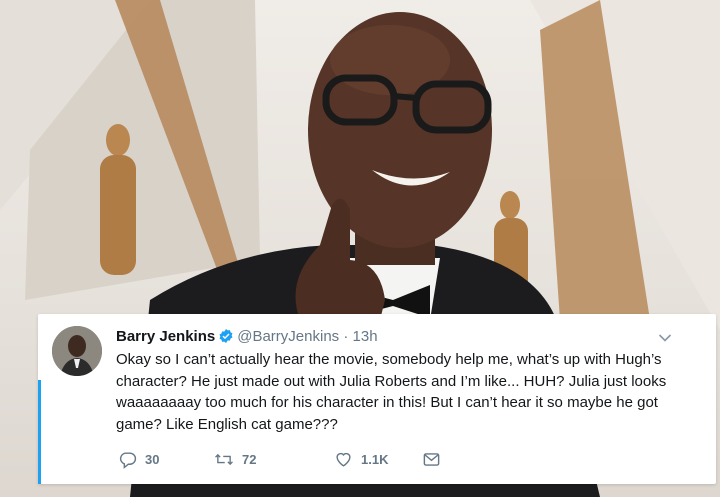  What do you see at coordinates (343, 459) in the screenshot?
I see `heart-icon` at bounding box center [343, 459].